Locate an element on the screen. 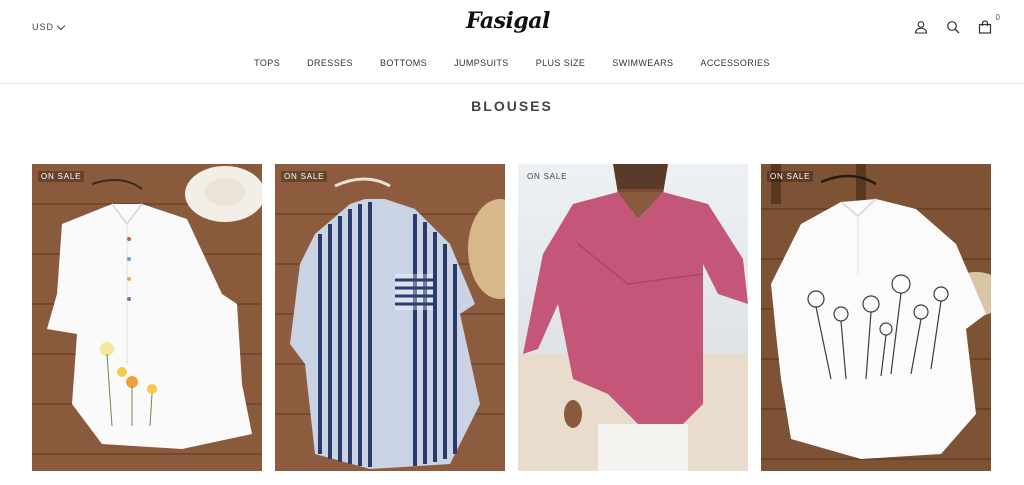 The image size is (1024, 485). cart-count: 0 is located at coordinates (997, 17).